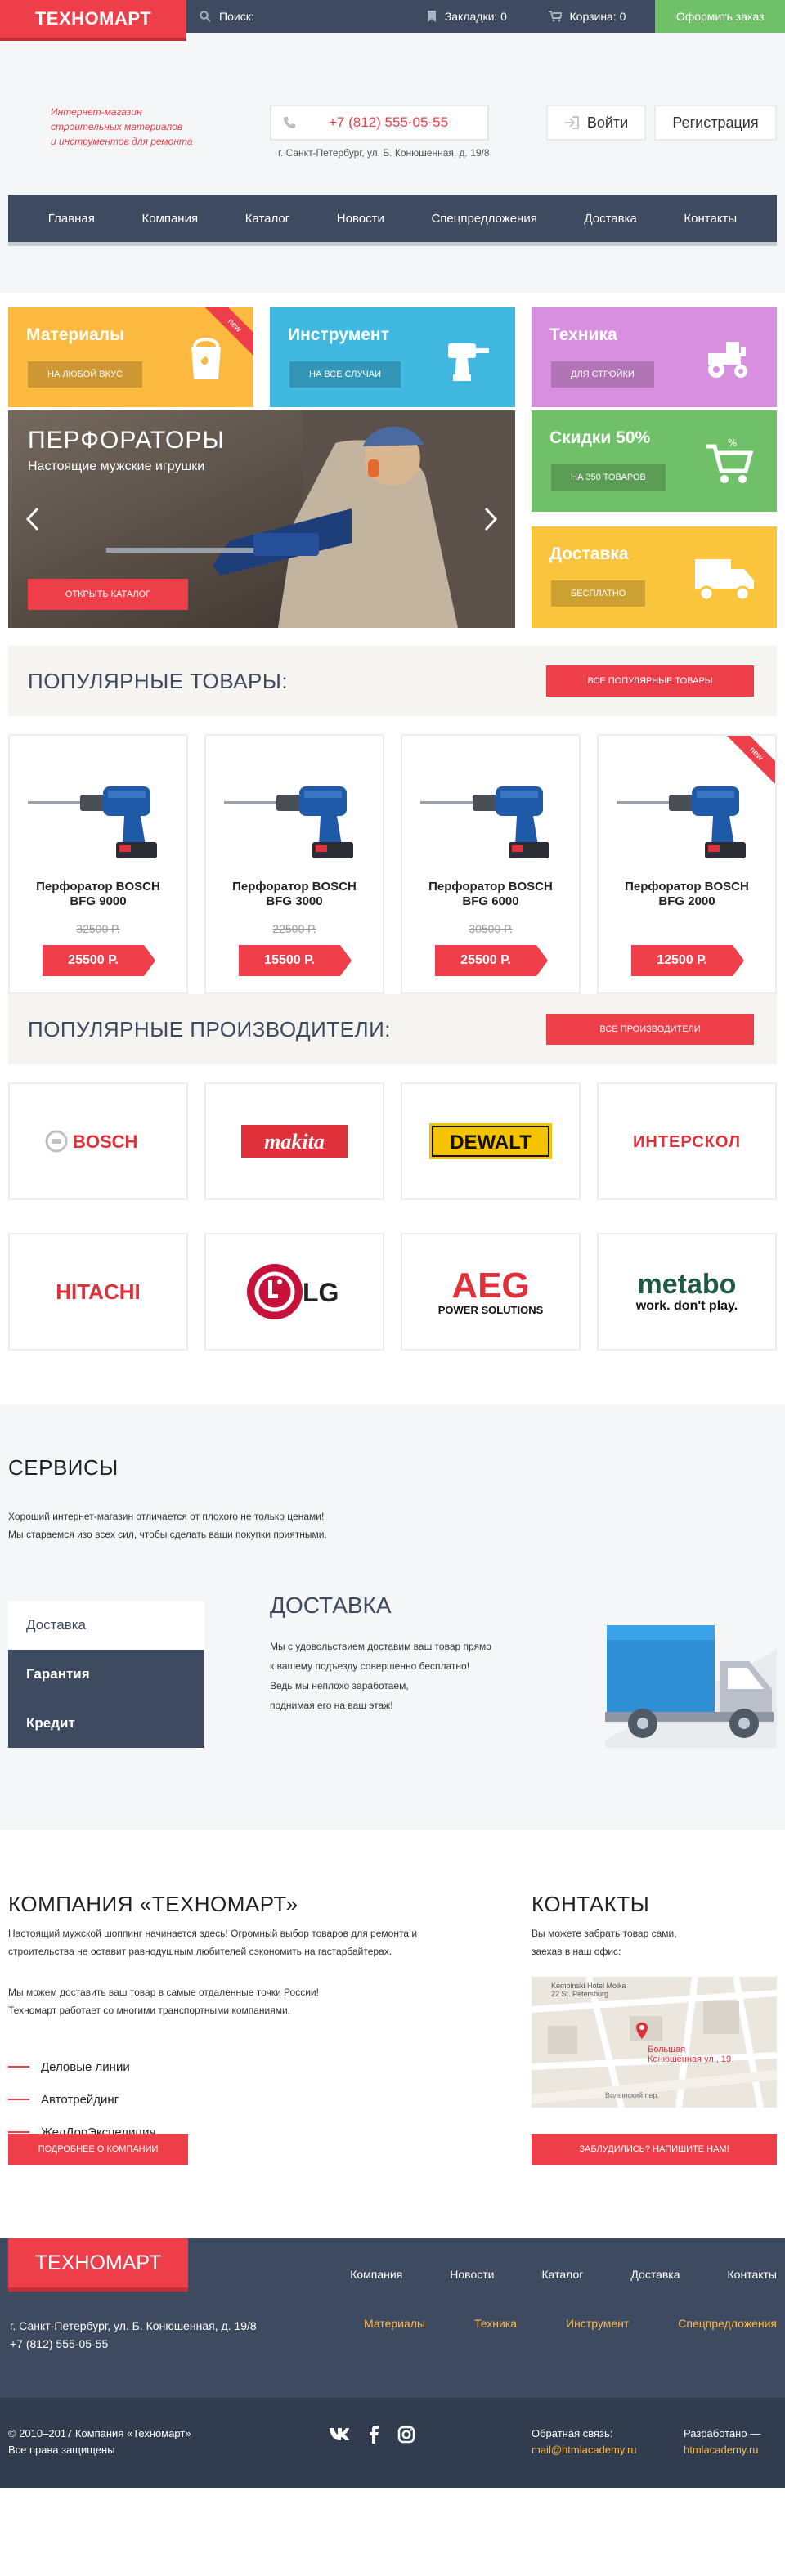 The image size is (785, 2576). I want to click on brand-name: AEG, so click(490, 1286).